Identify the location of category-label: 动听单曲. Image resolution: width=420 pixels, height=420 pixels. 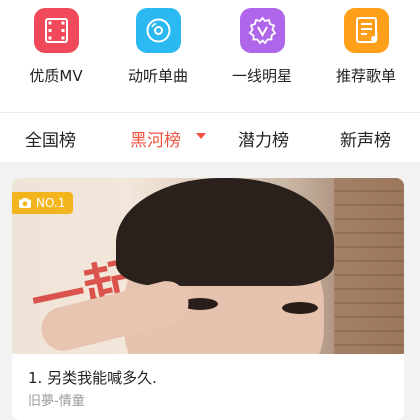
(157, 76).